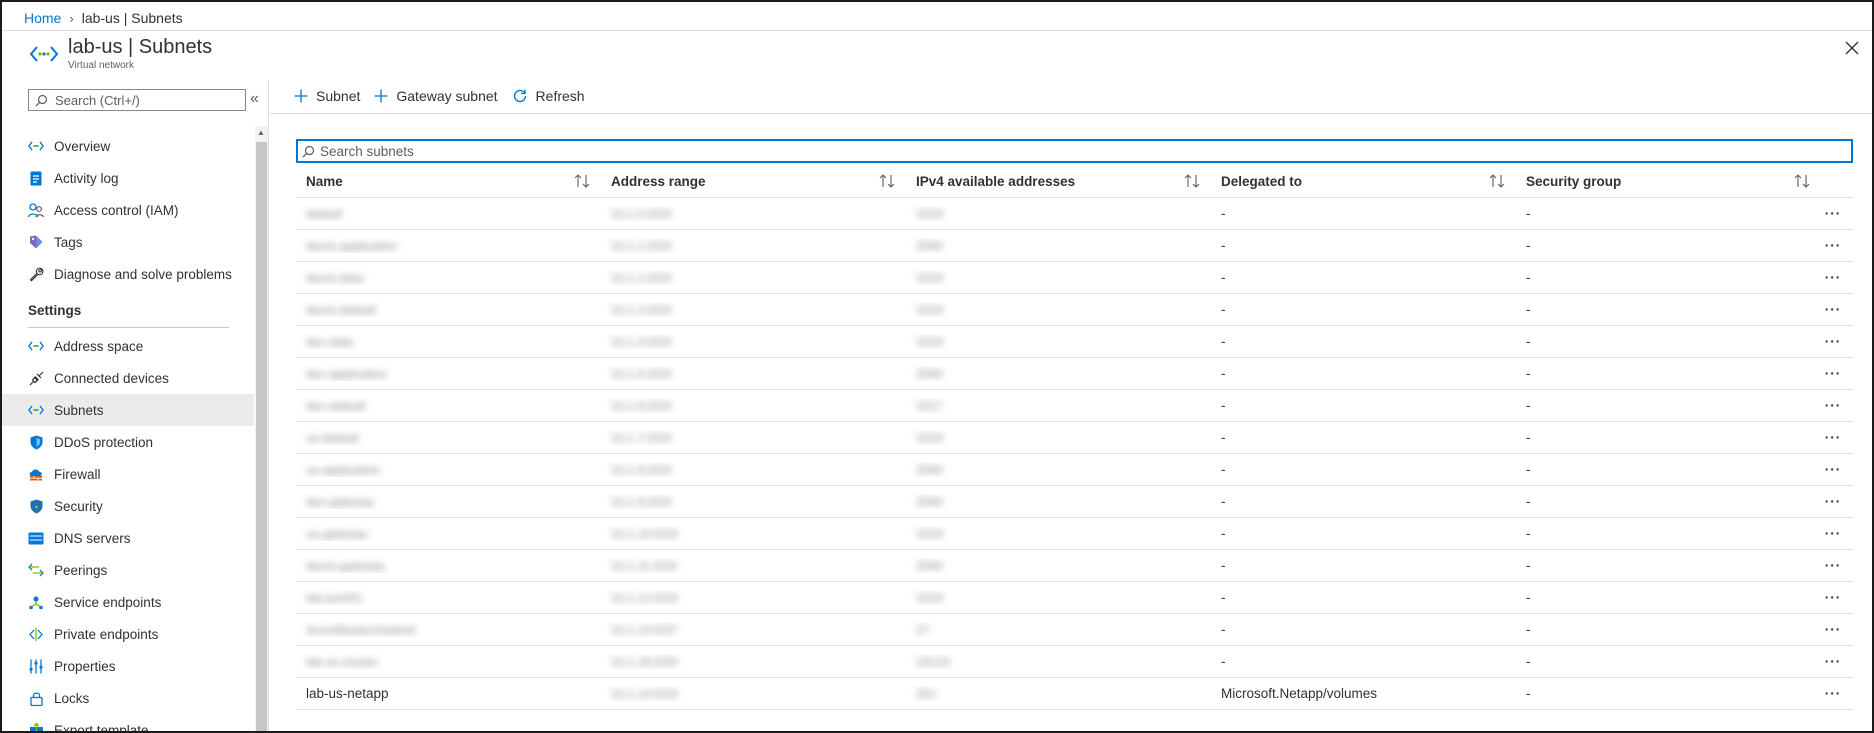 The height and width of the screenshot is (733, 1874). What do you see at coordinates (448, 533) in the screenshot?
I see `table-cell-name: us-gateway` at bounding box center [448, 533].